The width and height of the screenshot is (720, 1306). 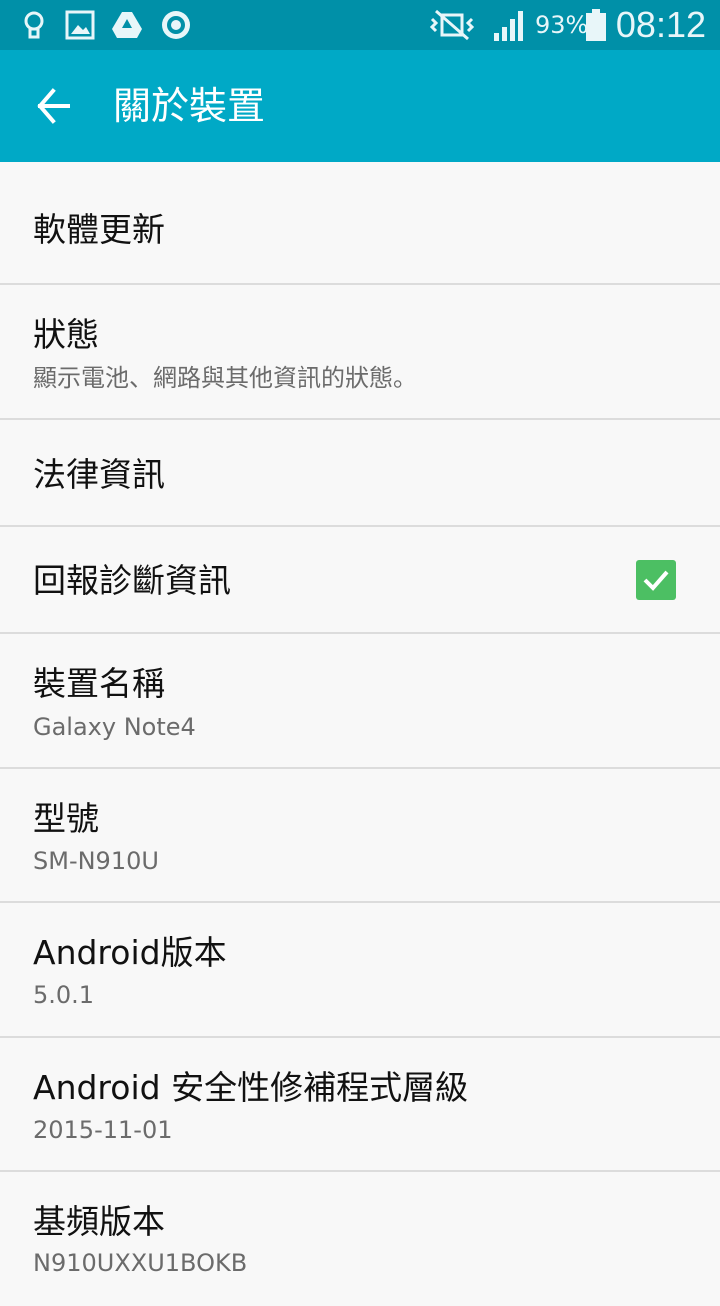 What do you see at coordinates (360, 106) in the screenshot?
I see `app-bar: 關於裝置` at bounding box center [360, 106].